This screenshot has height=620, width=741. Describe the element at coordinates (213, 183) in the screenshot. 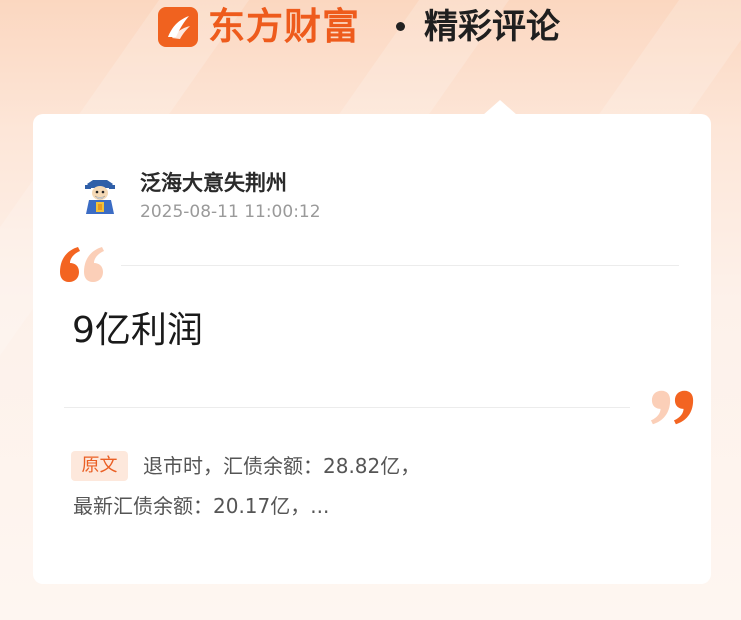

I see `username: 泛海大意失荆州` at that location.